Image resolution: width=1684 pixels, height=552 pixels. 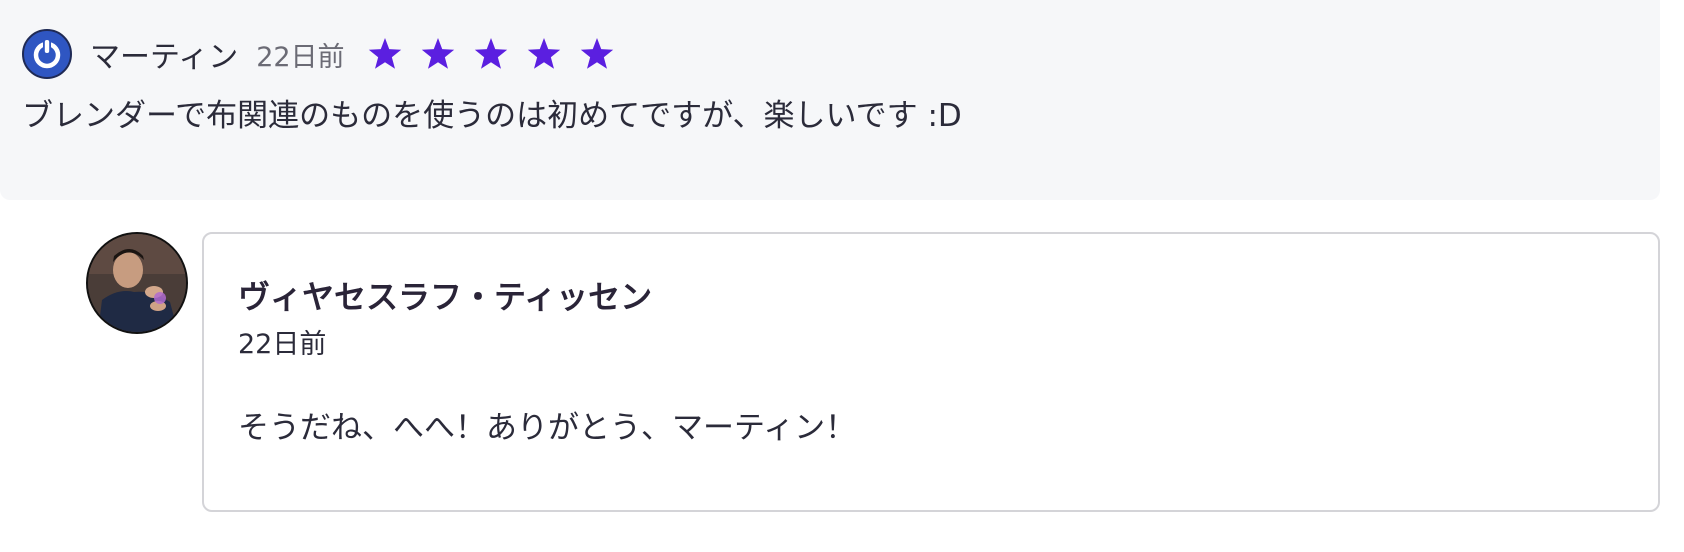 I want to click on star-rating, so click(x=491, y=54).